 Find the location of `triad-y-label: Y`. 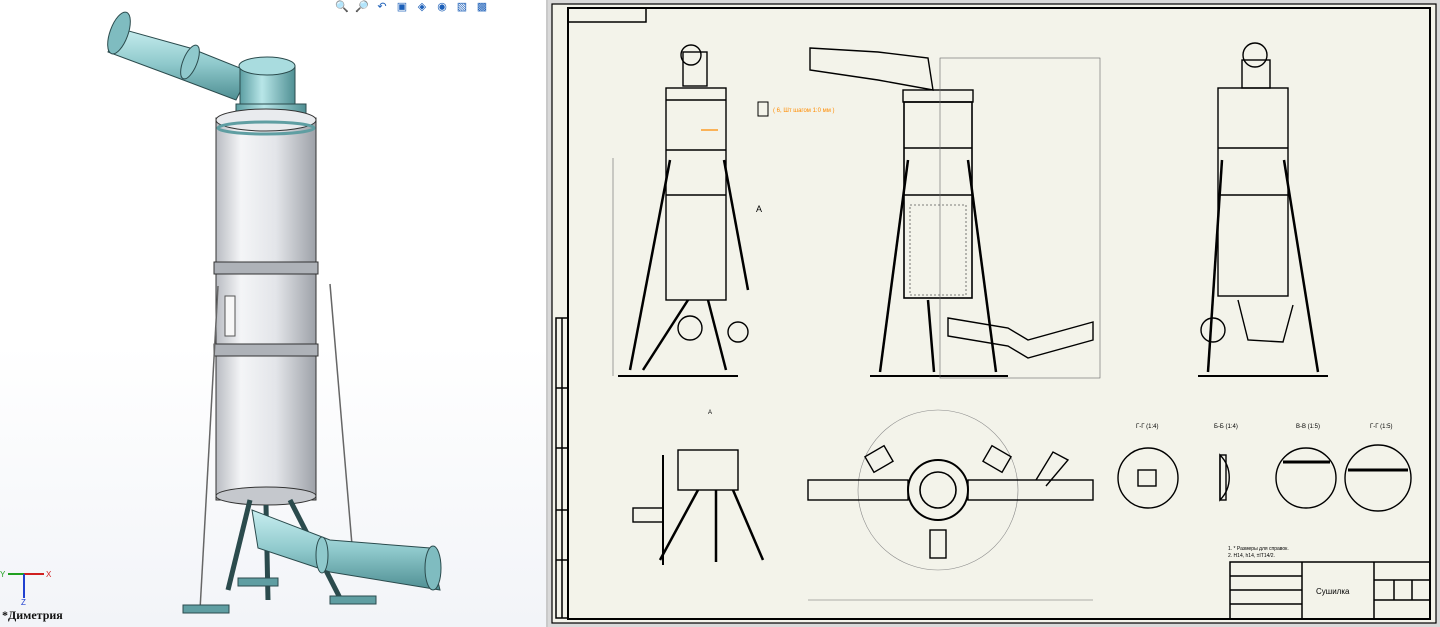

triad-y-label: Y is located at coordinates (3, 574).